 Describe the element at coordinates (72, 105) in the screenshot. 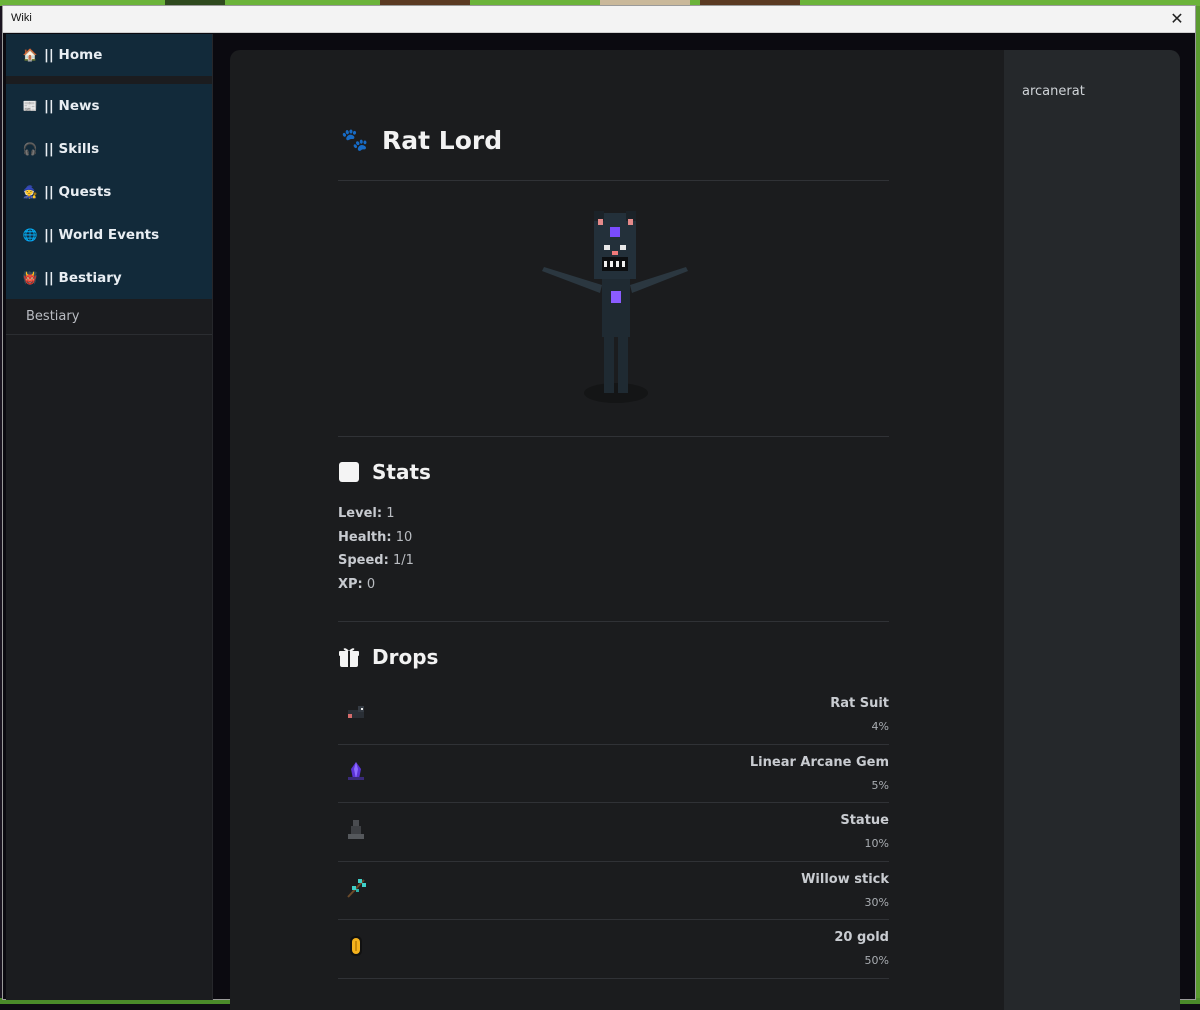

I see `sidebar-item-label: || News` at that location.